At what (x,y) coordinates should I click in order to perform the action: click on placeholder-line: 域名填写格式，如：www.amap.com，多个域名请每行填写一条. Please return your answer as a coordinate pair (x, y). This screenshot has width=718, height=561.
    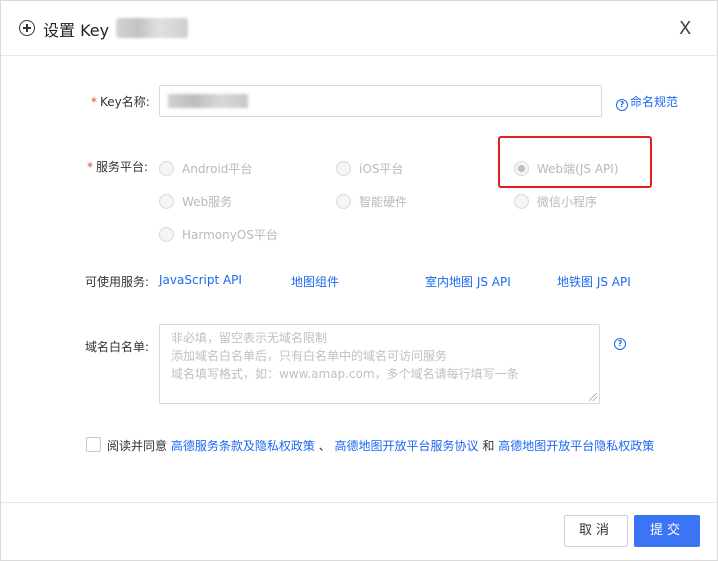
    Looking at the image, I should click on (345, 374).